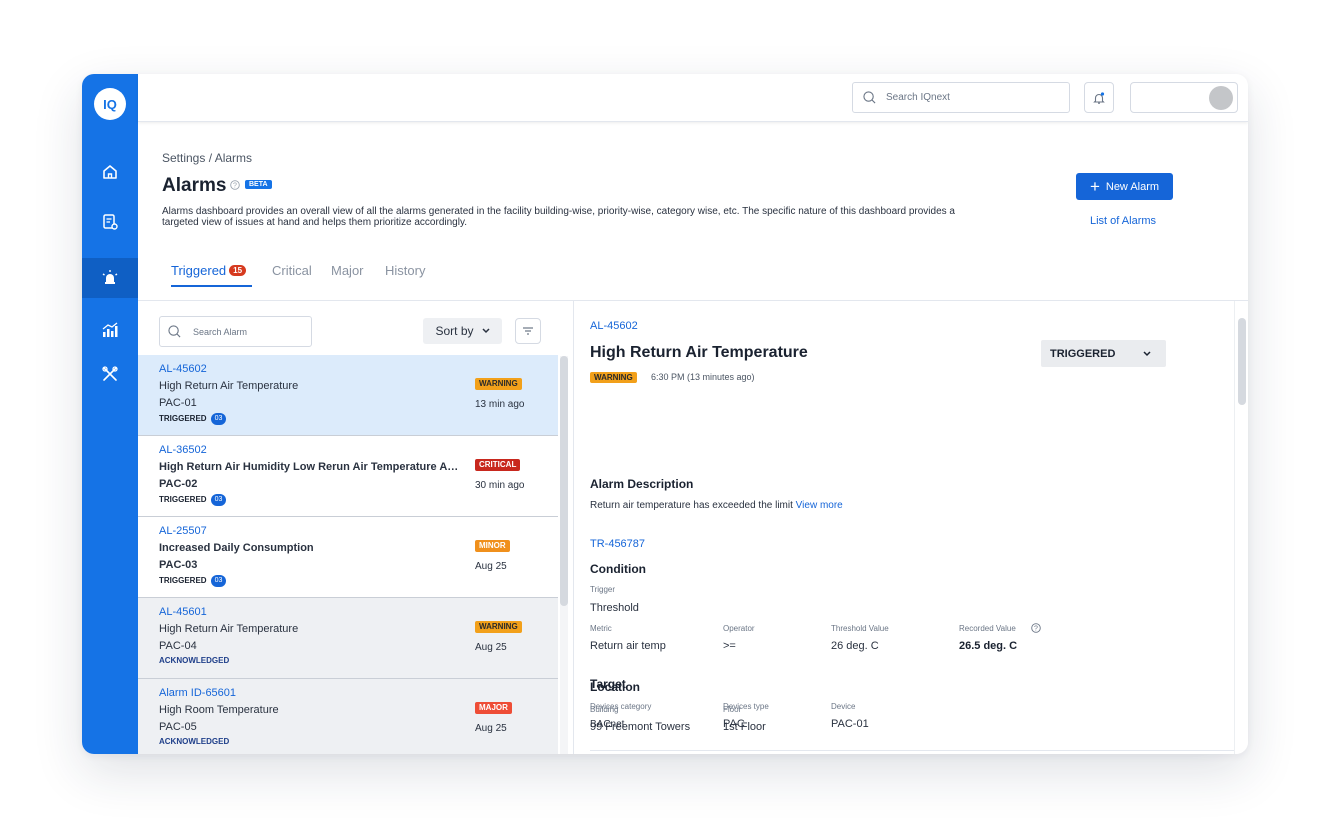  Describe the element at coordinates (912, 750) in the screenshot. I see `divider` at that location.